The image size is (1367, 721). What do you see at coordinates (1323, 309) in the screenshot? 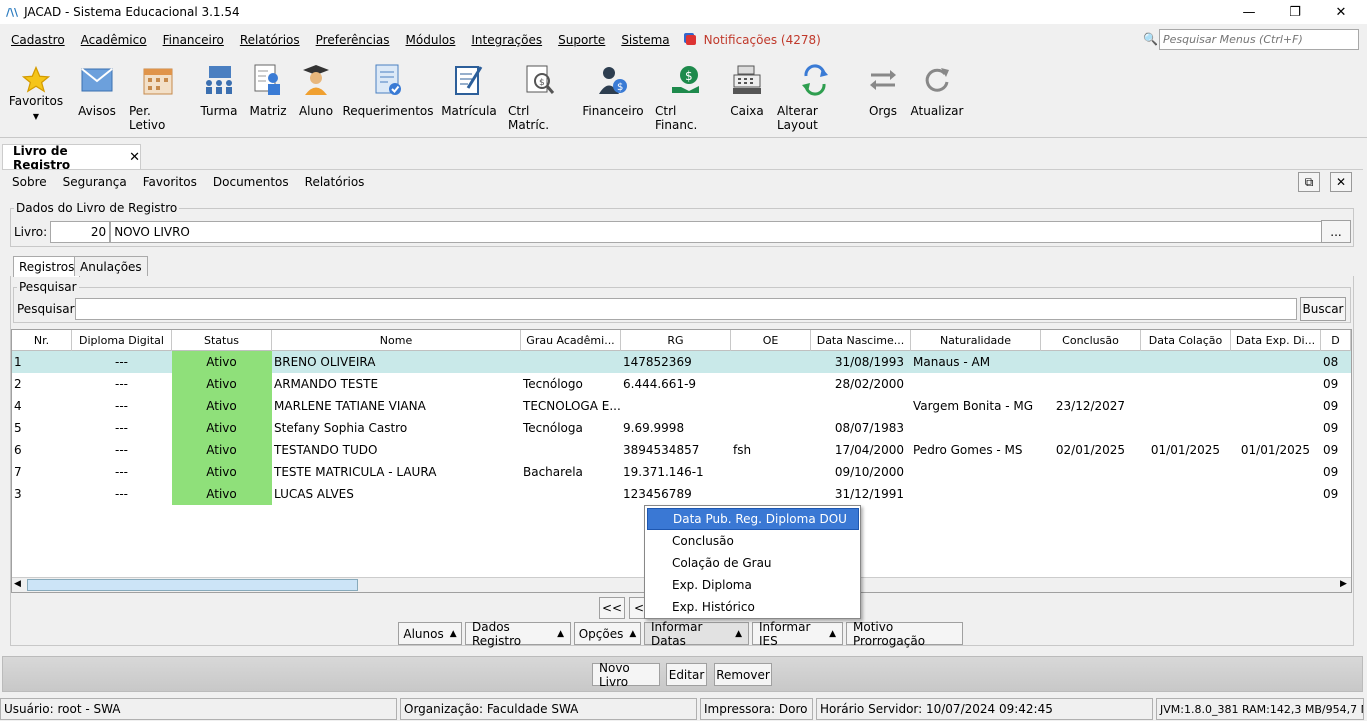
I see `buscar-button: Buscar` at bounding box center [1323, 309].